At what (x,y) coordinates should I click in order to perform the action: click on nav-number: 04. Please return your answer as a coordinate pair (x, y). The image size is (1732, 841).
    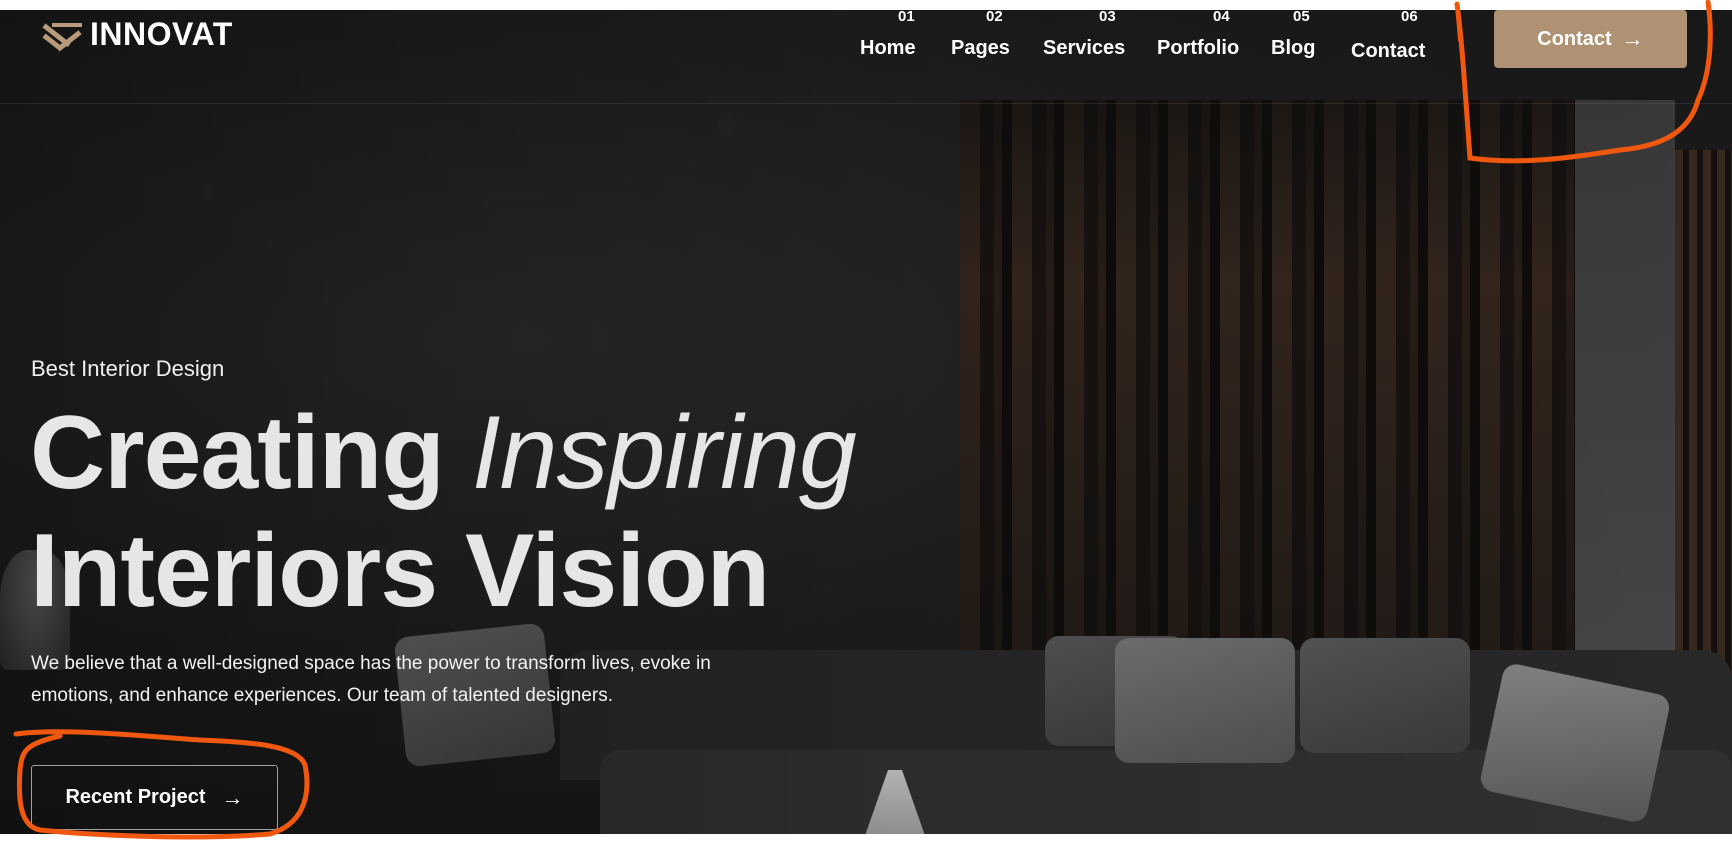
    Looking at the image, I should click on (1221, 16).